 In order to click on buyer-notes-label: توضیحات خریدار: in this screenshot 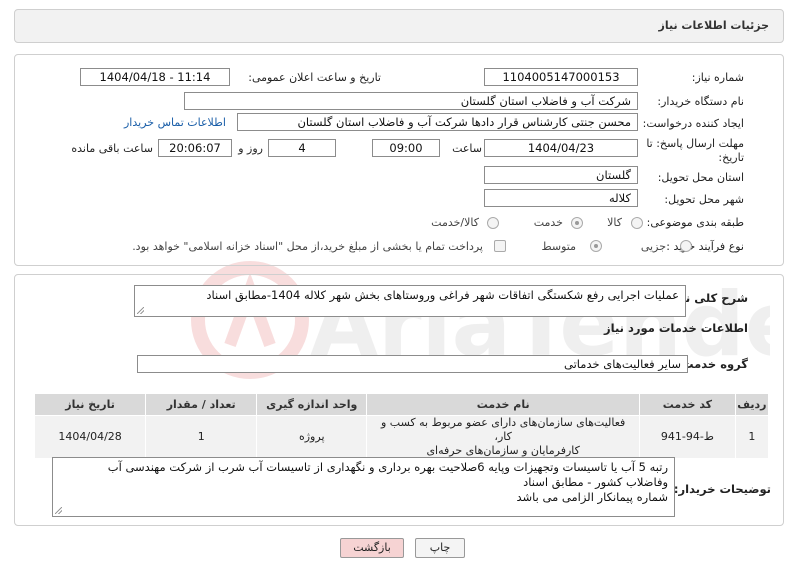, I will do `click(722, 489)`.